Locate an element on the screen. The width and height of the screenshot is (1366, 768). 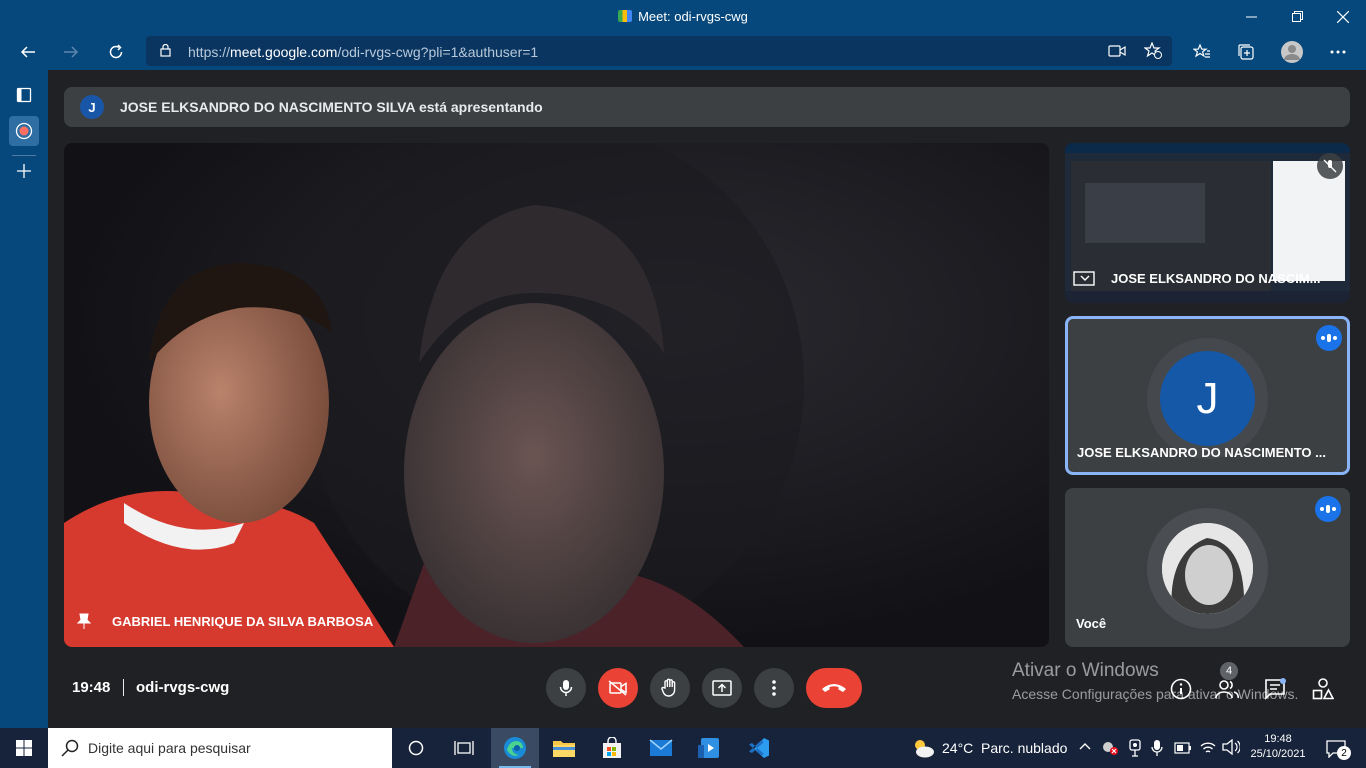
restore-button is located at coordinates (1297, 16).